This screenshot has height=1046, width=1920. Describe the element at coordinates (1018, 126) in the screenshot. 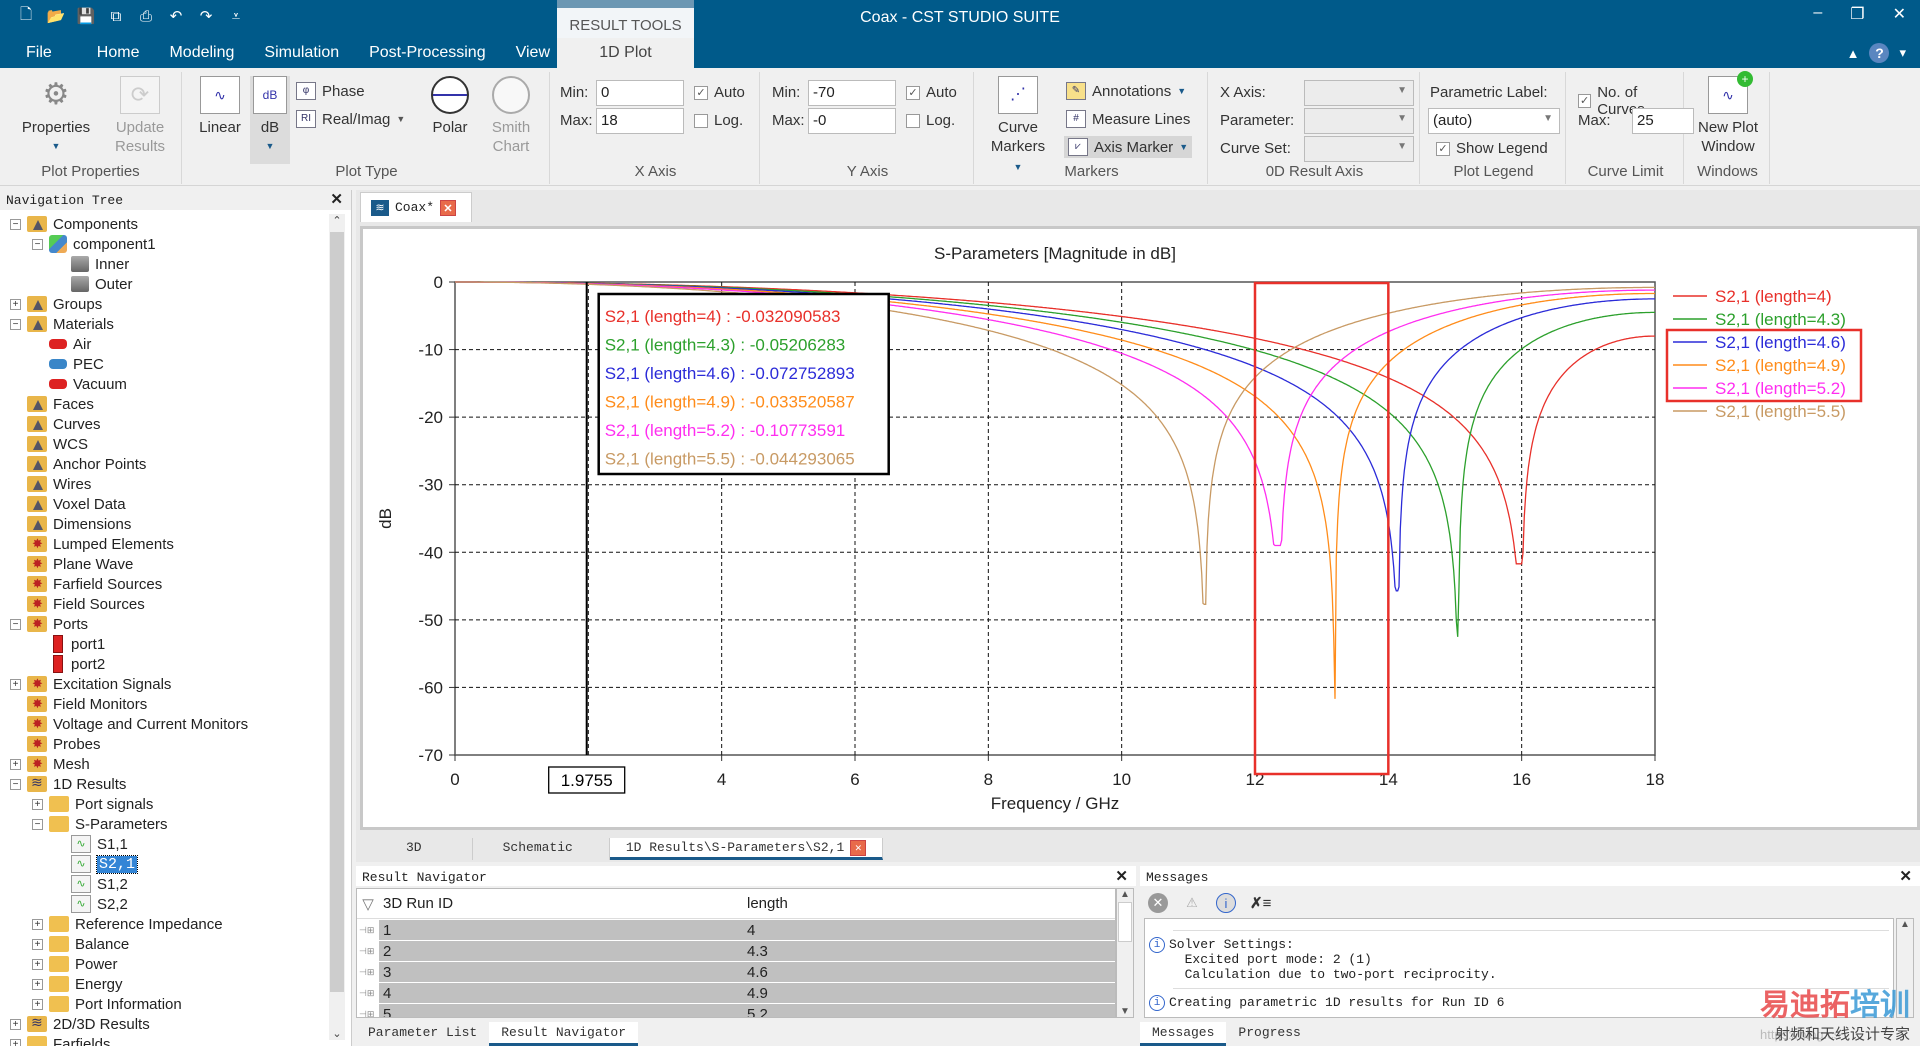

I see `curve-markers-button: ⋰ Curve Markers ▼` at that location.